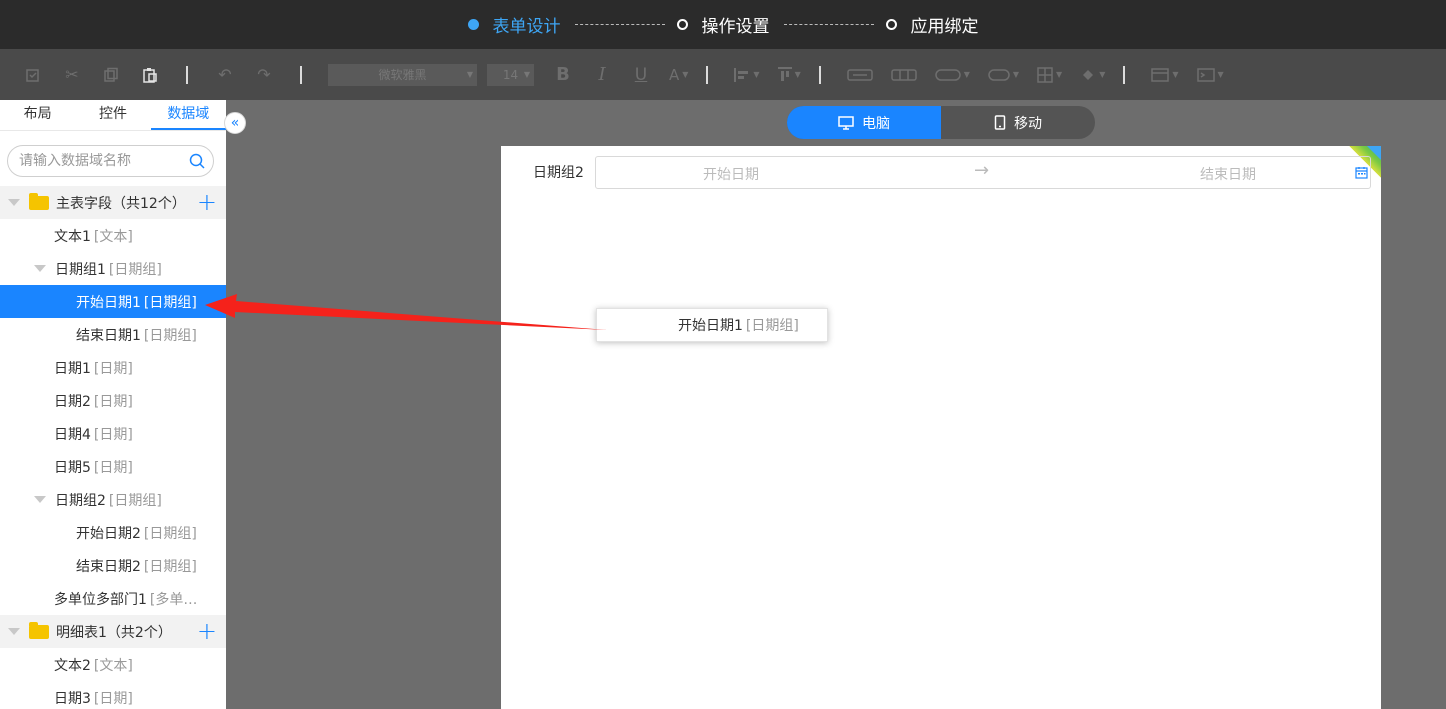  Describe the element at coordinates (526, 27) in the screenshot. I see `step-label: 表单设计` at that location.